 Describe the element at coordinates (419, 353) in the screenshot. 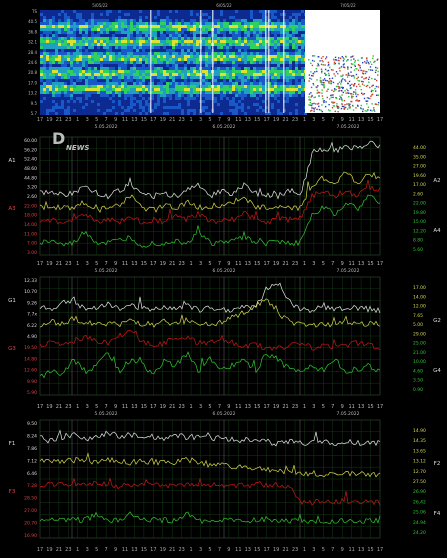

I see `right-tick-label: 21.00` at that location.